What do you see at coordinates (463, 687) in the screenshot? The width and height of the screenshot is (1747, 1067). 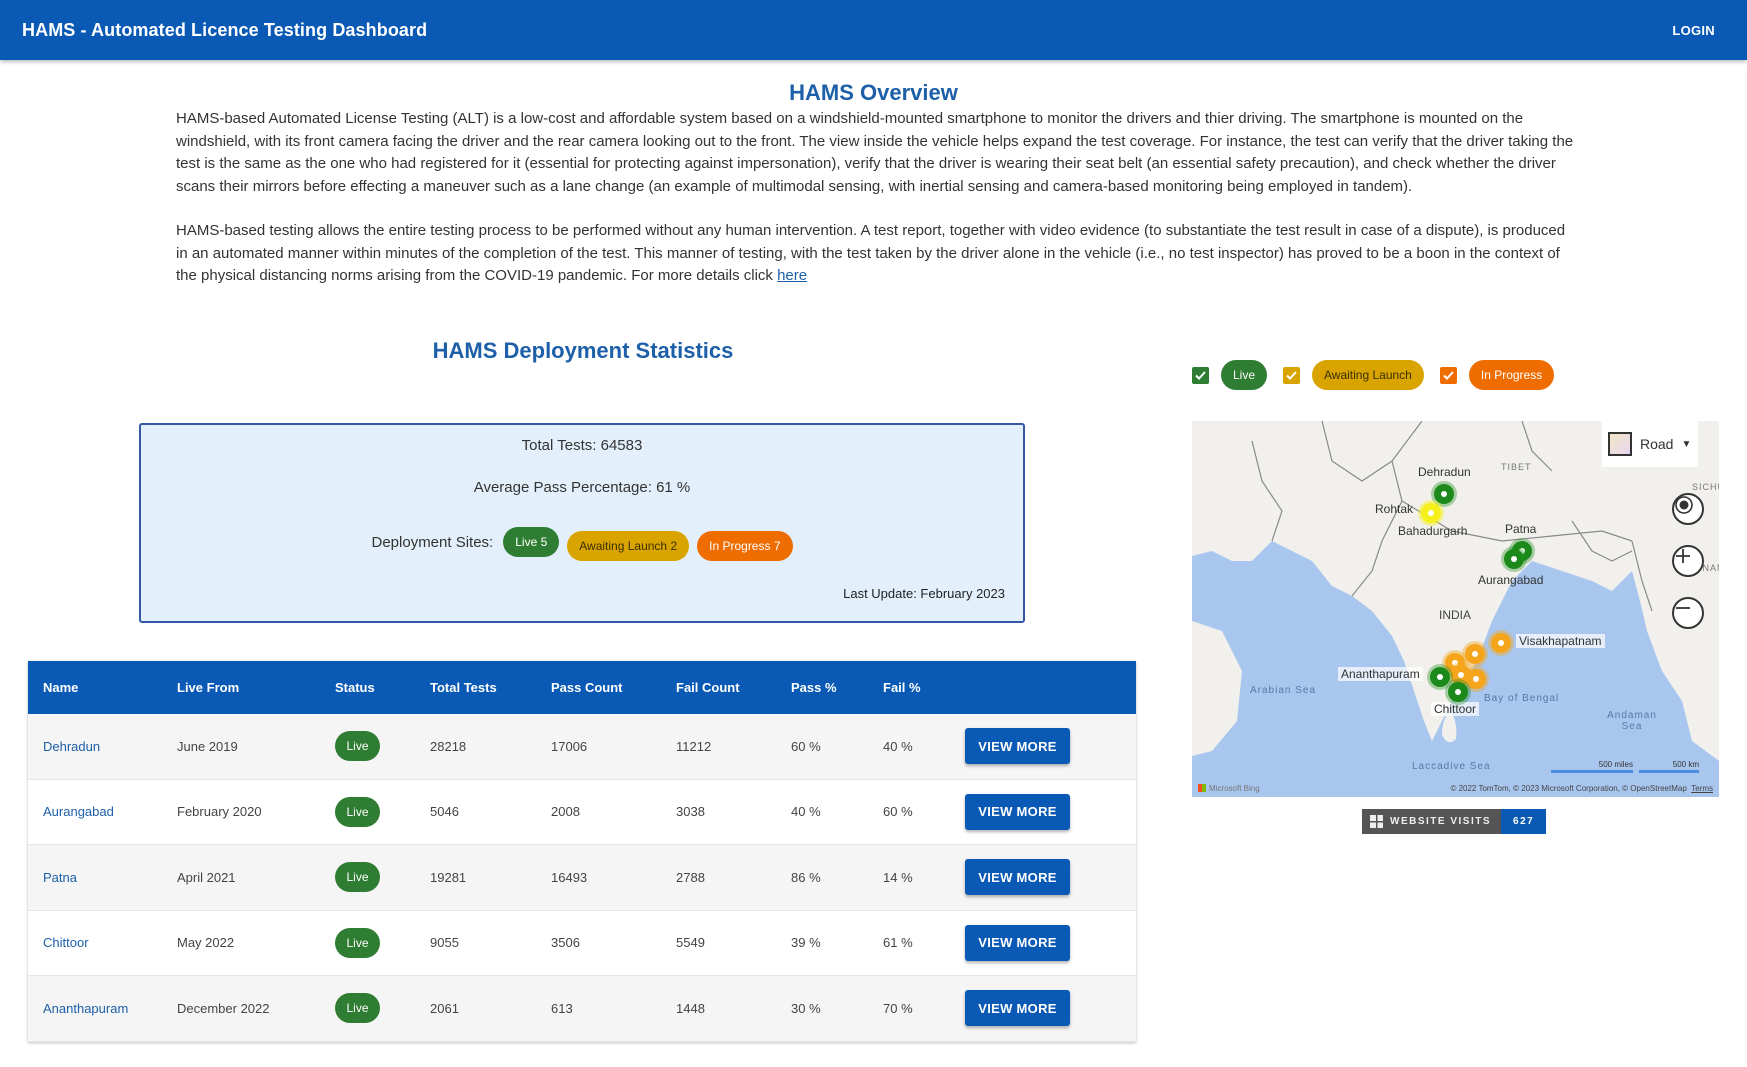 I see `header-total-tests: Total Tests` at bounding box center [463, 687].